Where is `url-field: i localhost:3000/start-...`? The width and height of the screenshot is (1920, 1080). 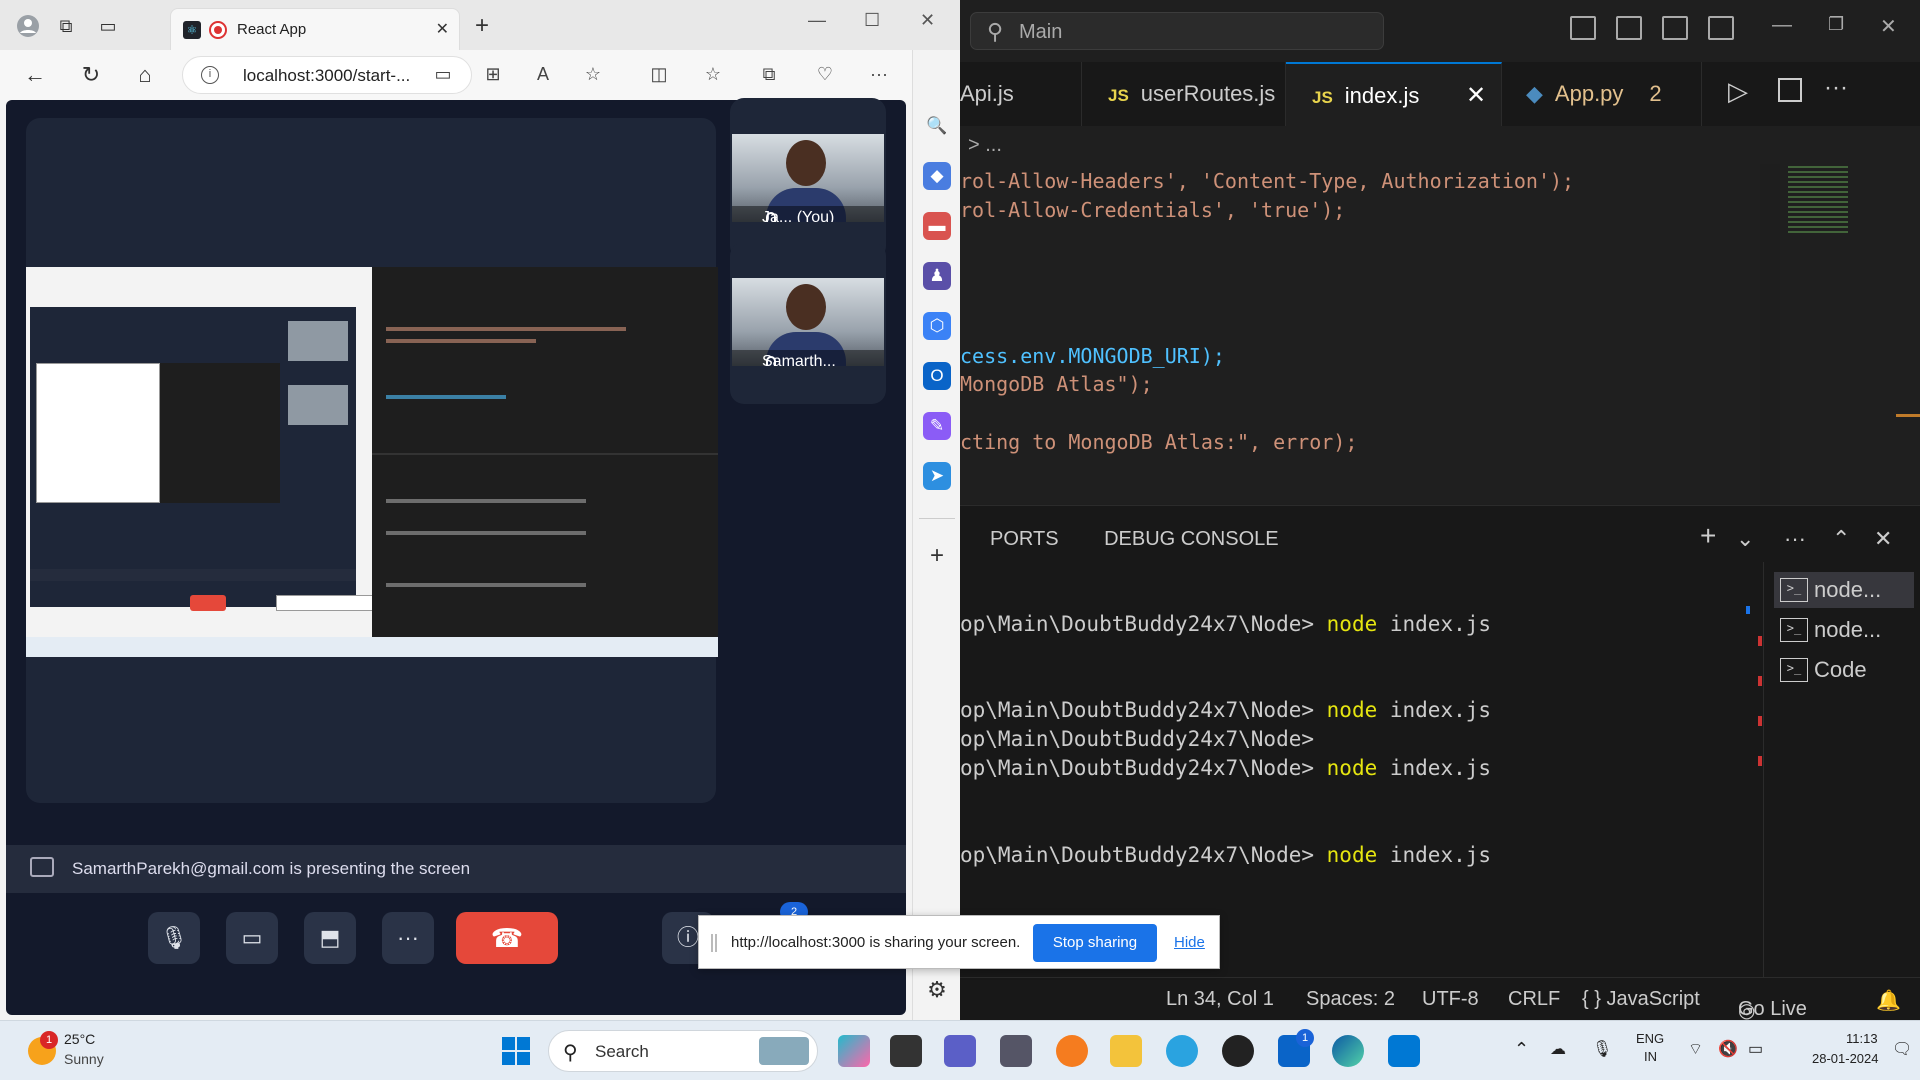 url-field: i localhost:3000/start-... is located at coordinates (327, 75).